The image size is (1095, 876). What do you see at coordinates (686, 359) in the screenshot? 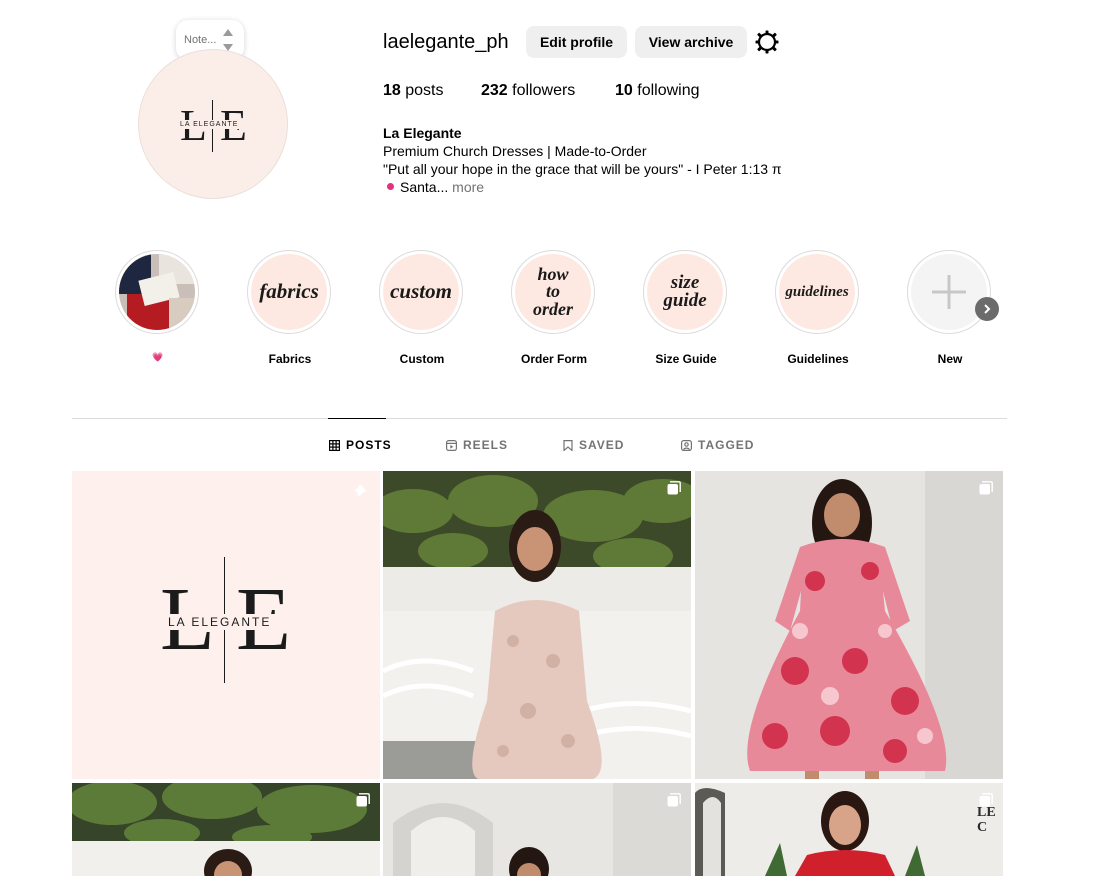
I see `highlight-label: Size Guide` at bounding box center [686, 359].